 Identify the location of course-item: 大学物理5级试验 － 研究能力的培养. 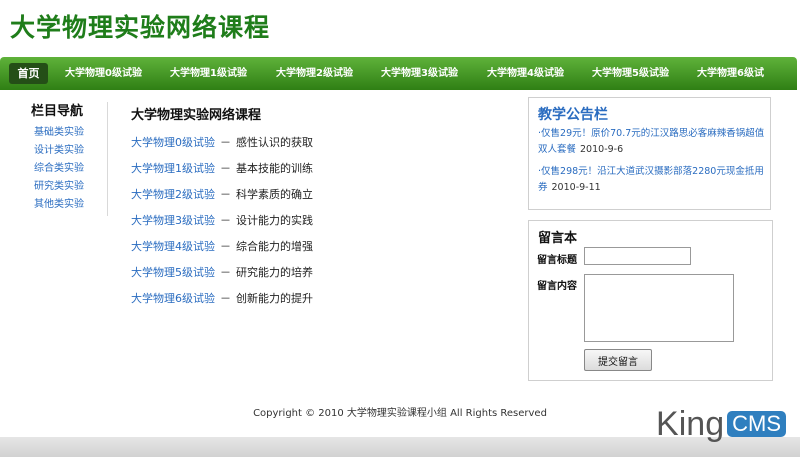
(222, 273).